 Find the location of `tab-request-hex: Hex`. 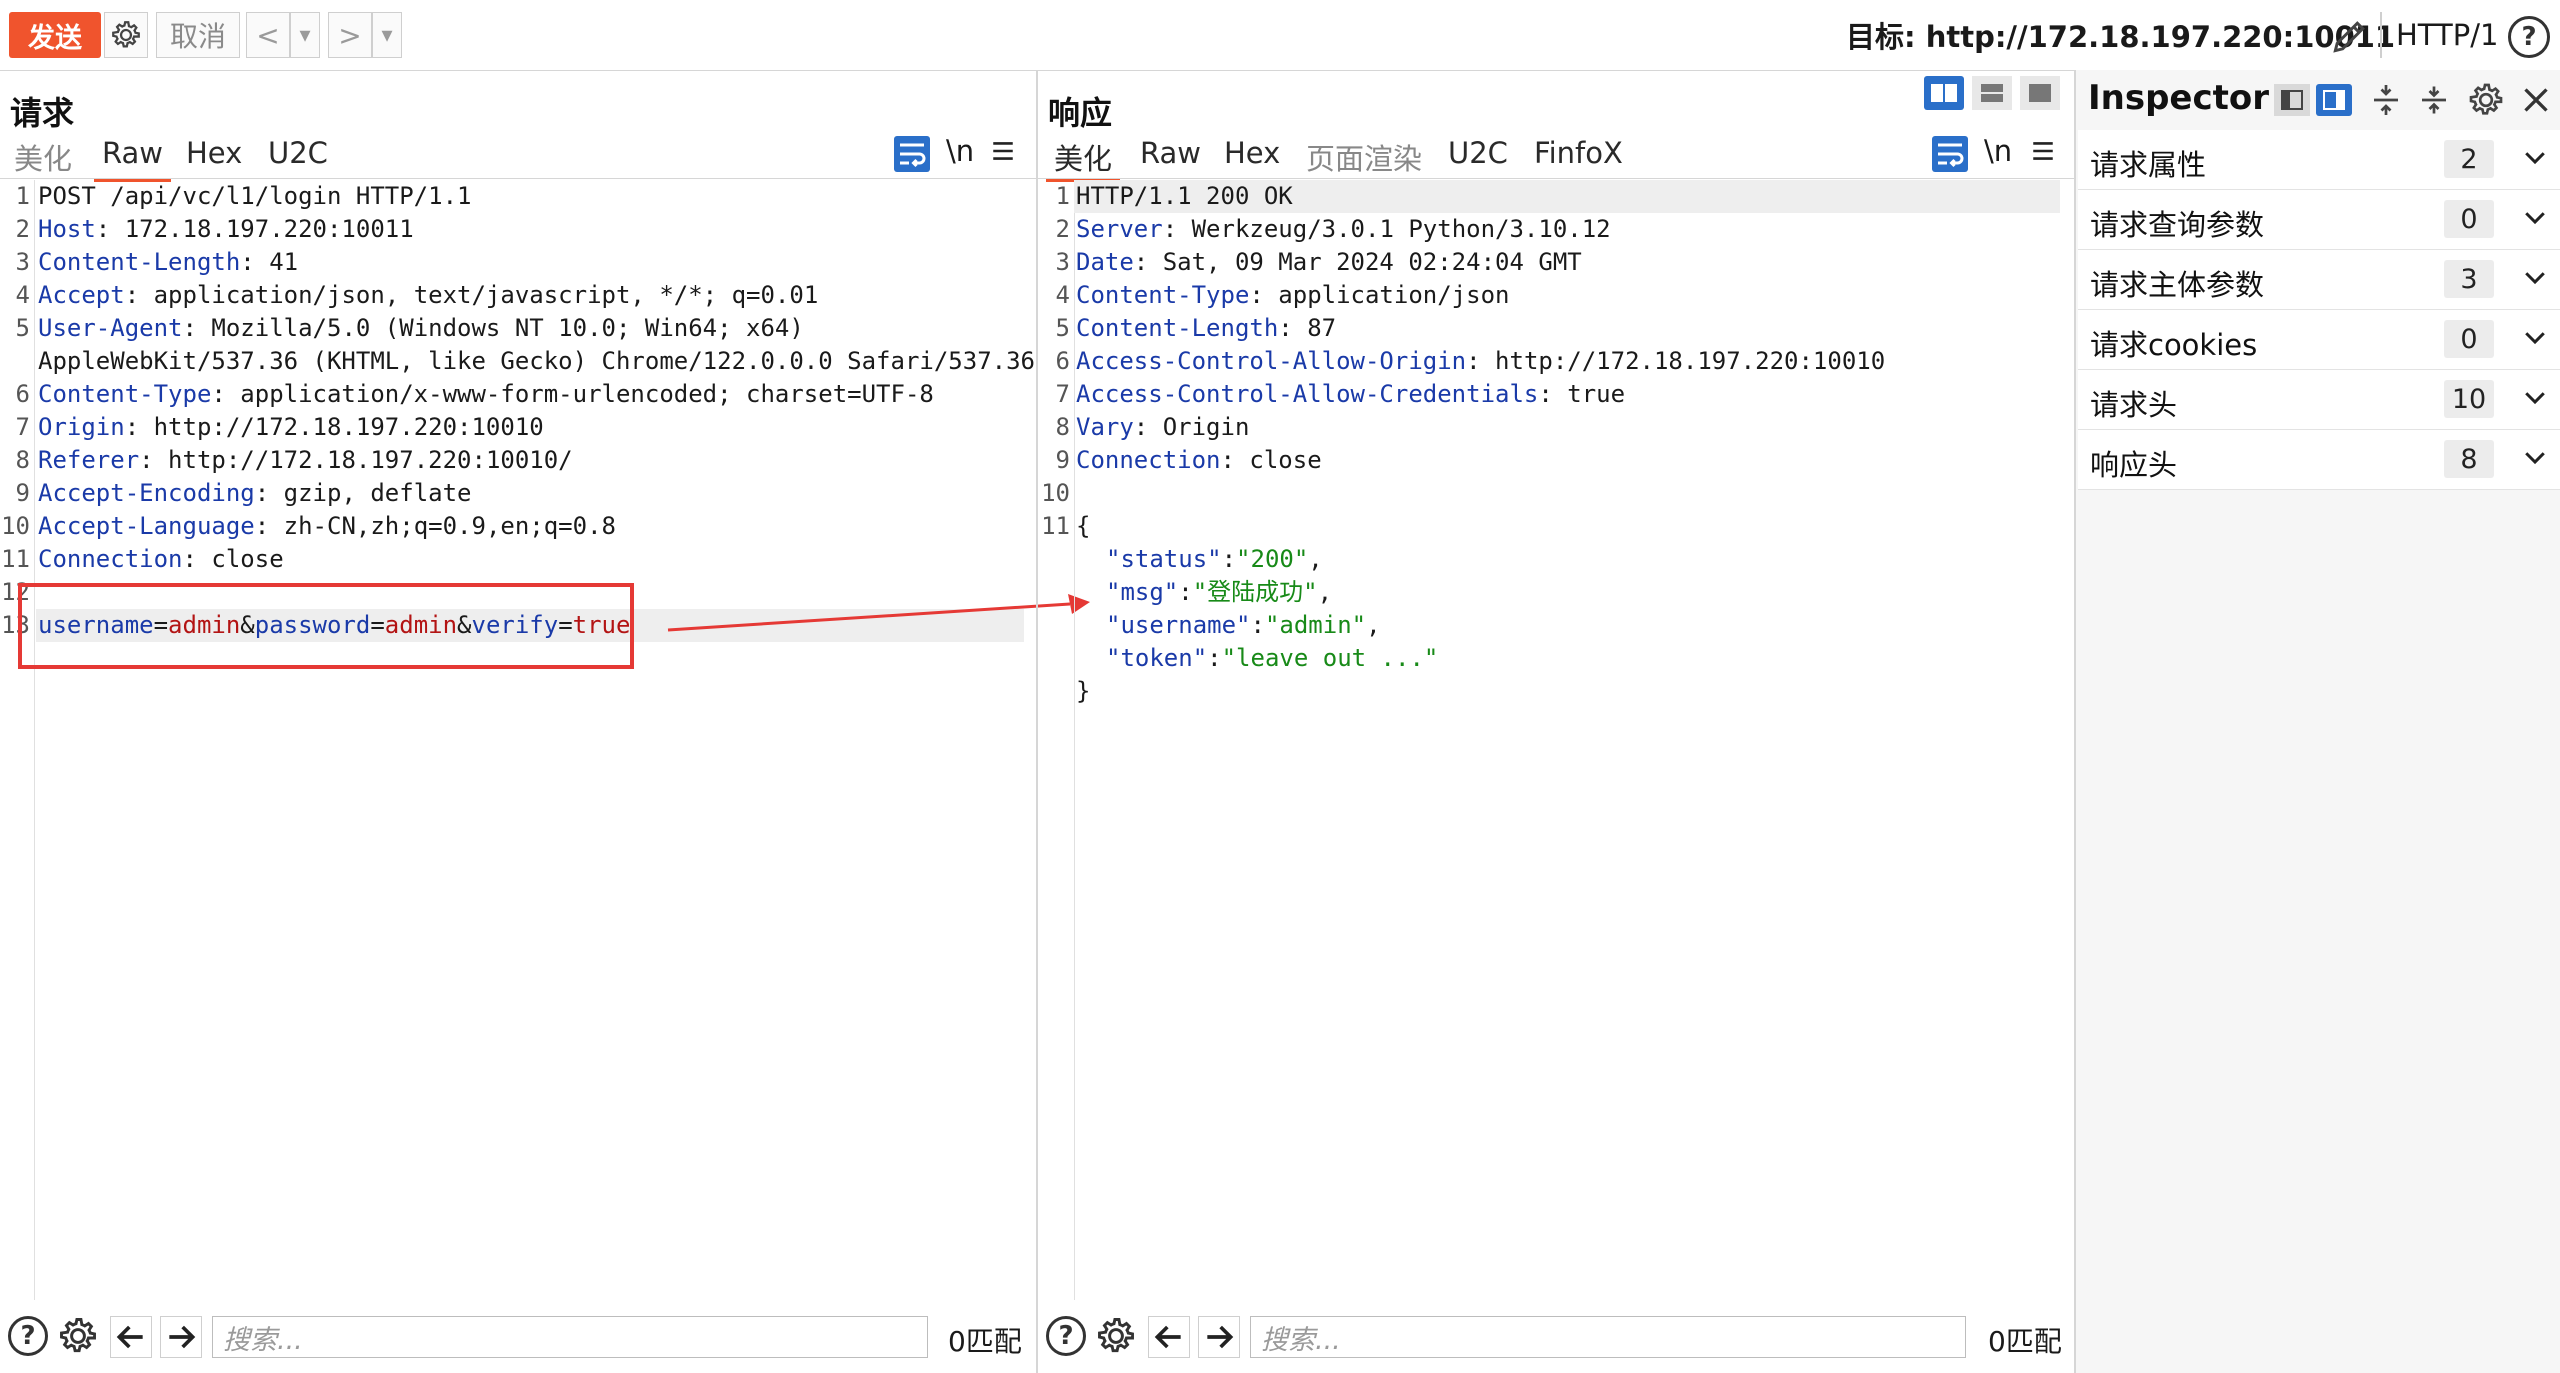

tab-request-hex: Hex is located at coordinates (214, 156).